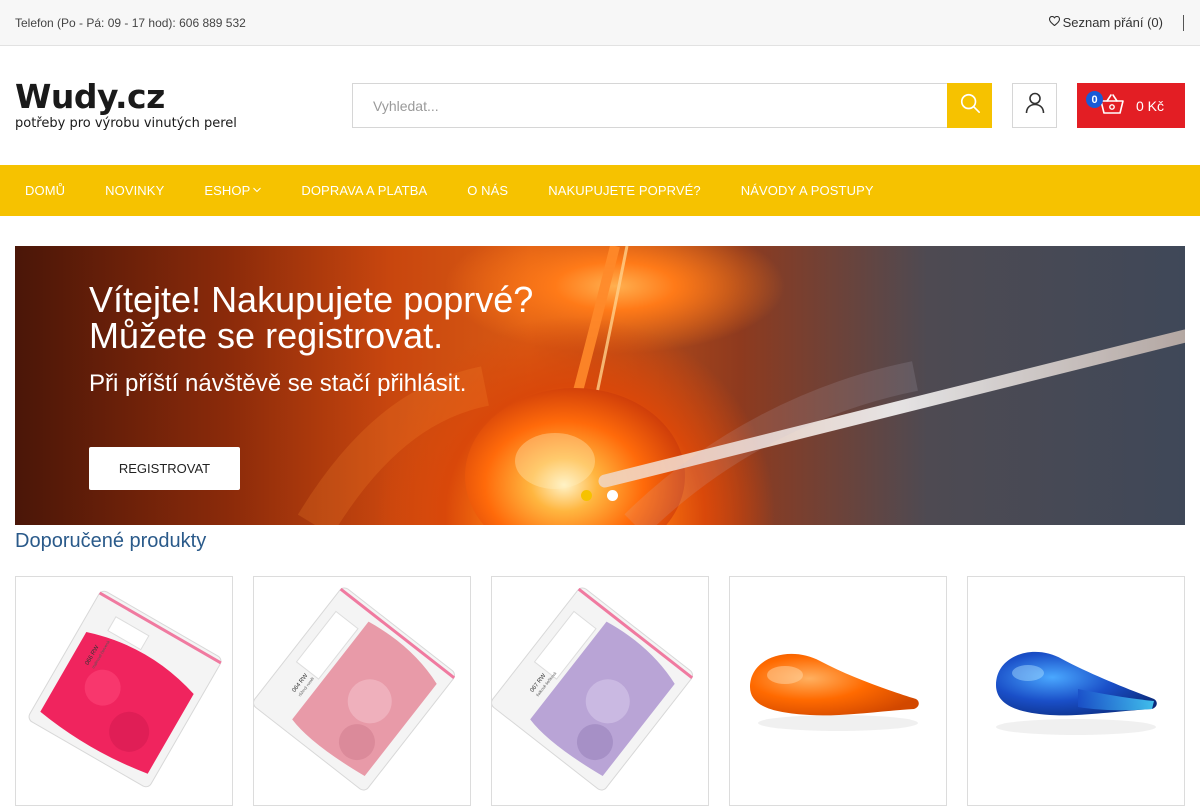  I want to click on product-card: 064 RW růžový ruměl, so click(362, 691).